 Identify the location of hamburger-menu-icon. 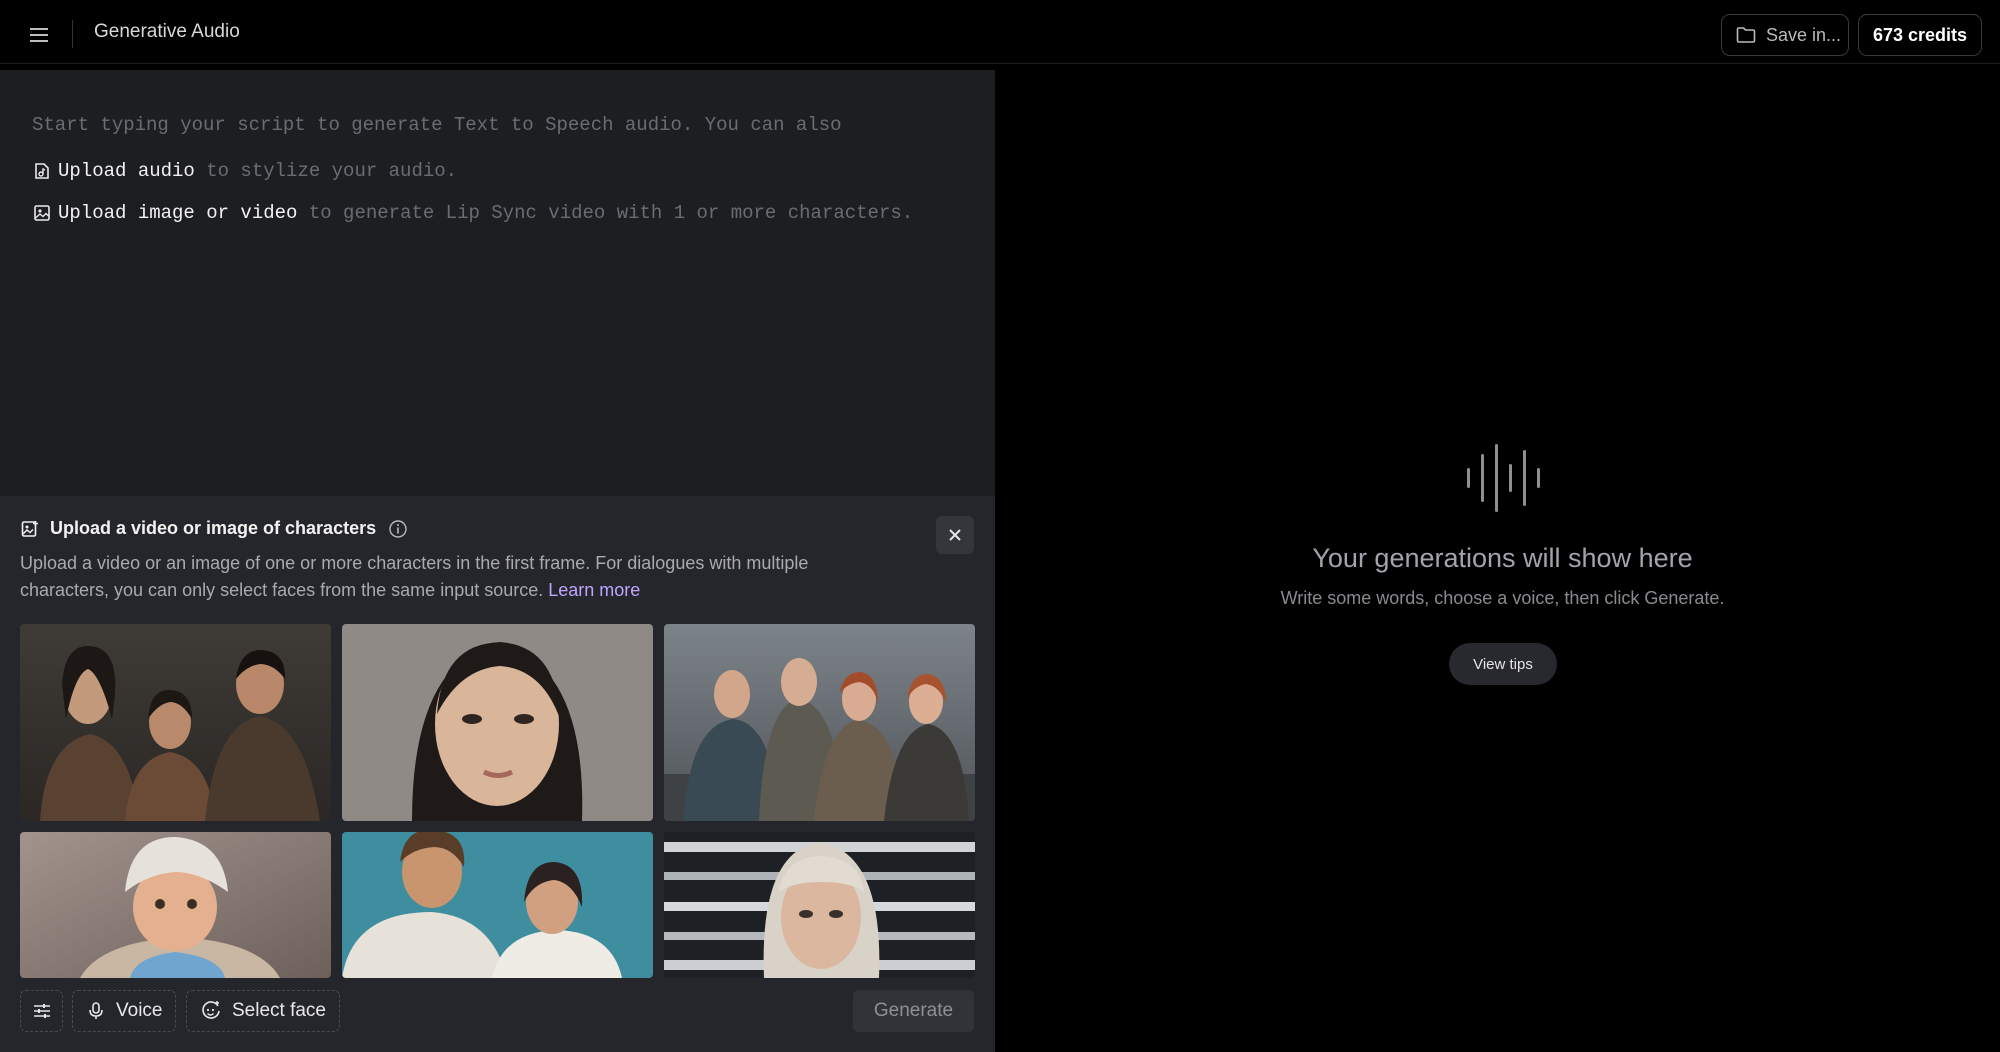
(39, 35).